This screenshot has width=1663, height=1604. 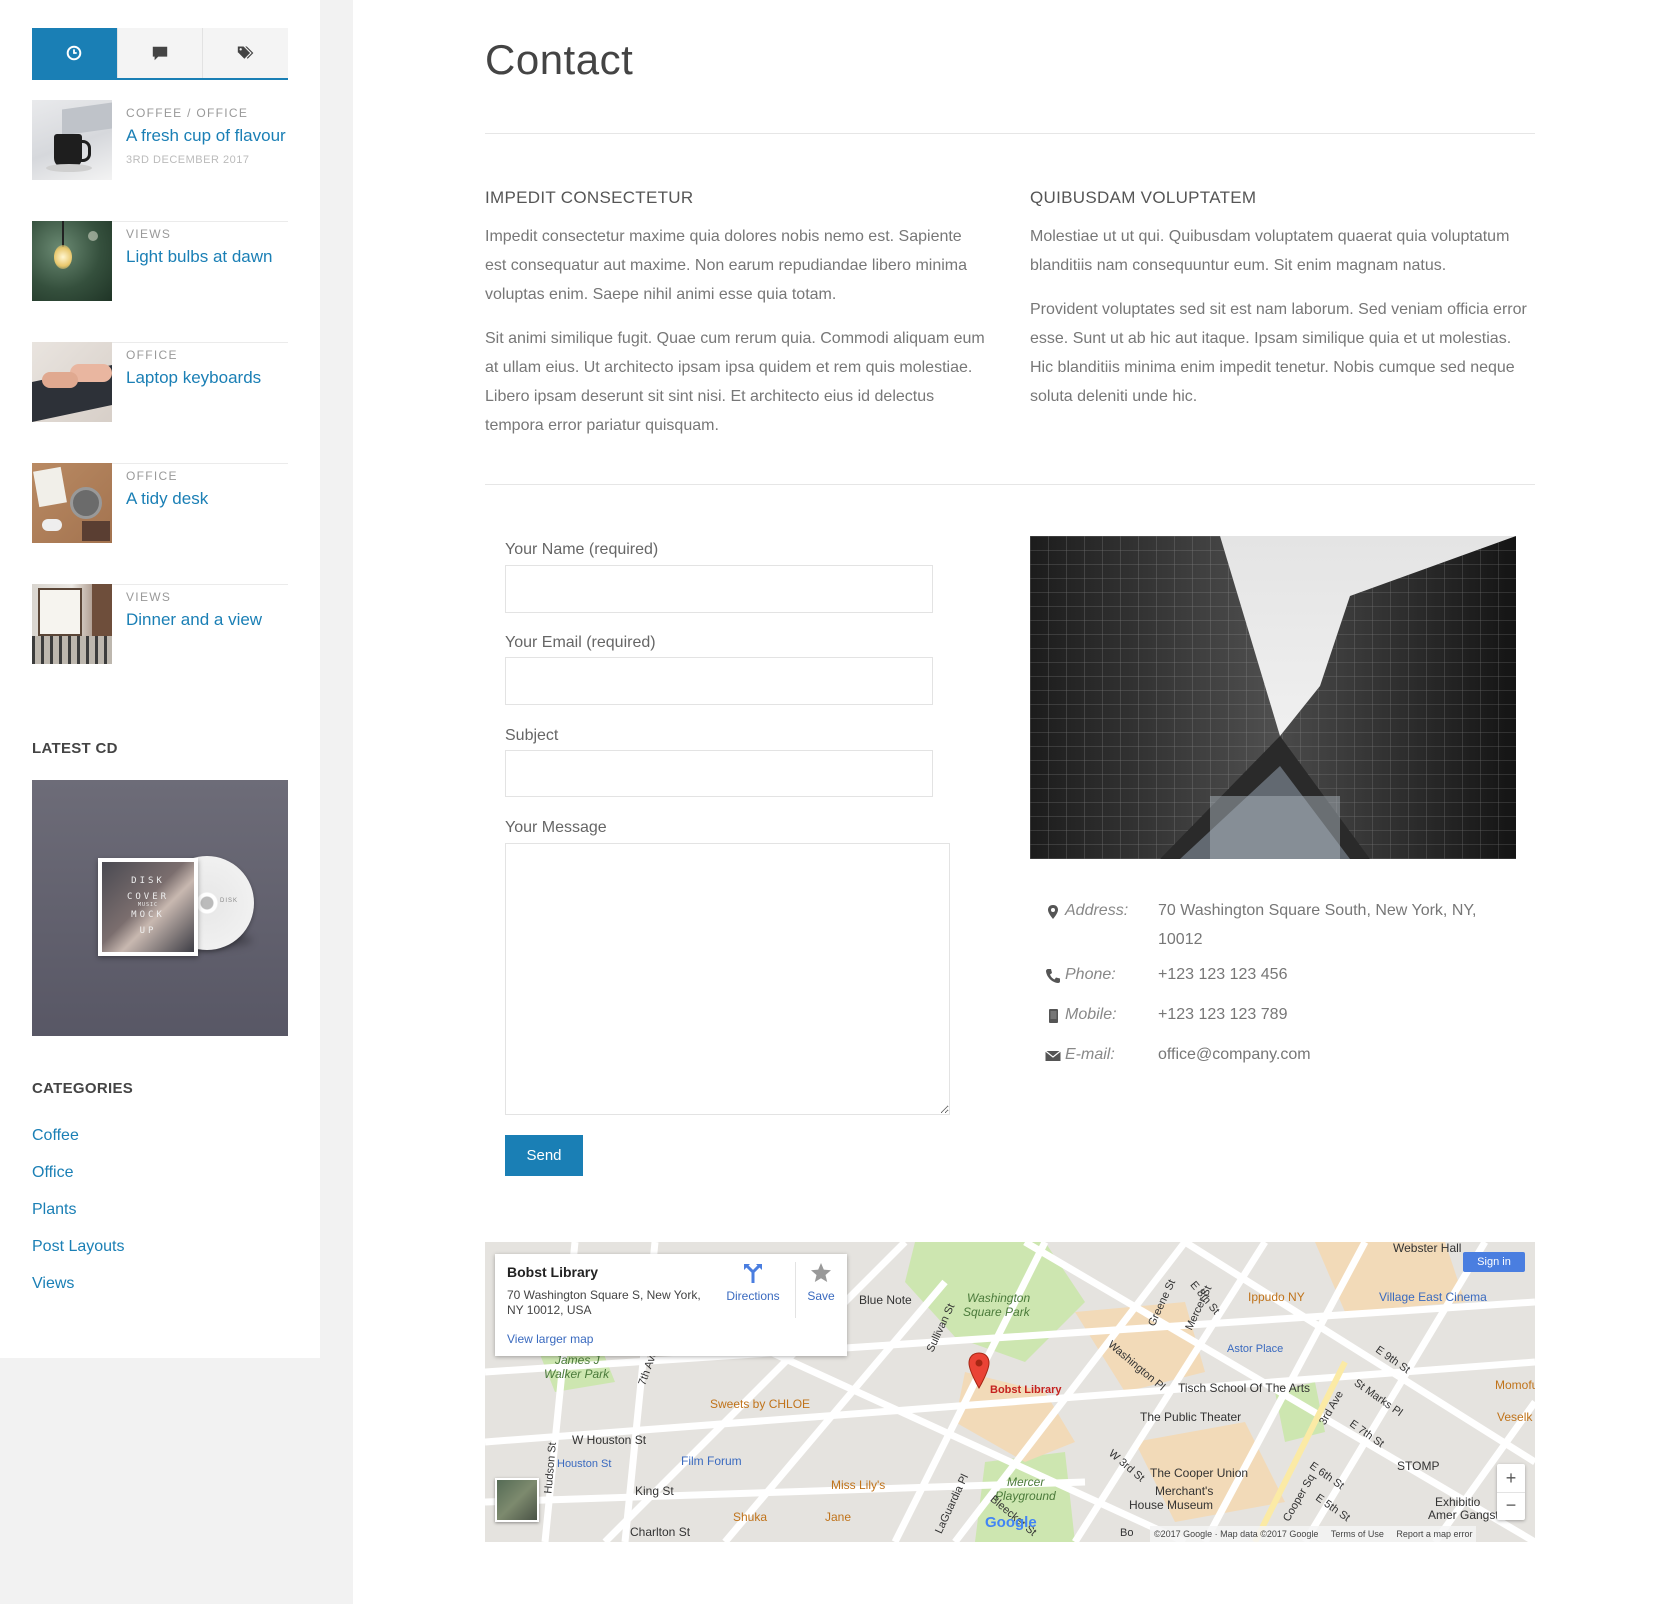 I want to click on tab-comments, so click(x=160, y=53).